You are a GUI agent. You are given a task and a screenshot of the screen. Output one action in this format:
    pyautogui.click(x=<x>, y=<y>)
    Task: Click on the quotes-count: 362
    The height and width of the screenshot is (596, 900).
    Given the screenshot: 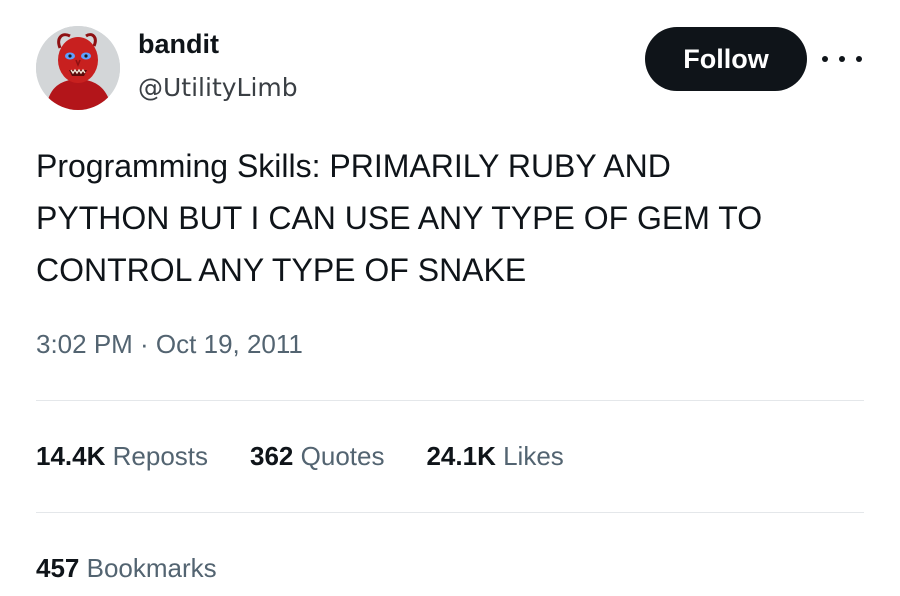 What is the action you would take?
    pyautogui.click(x=272, y=455)
    